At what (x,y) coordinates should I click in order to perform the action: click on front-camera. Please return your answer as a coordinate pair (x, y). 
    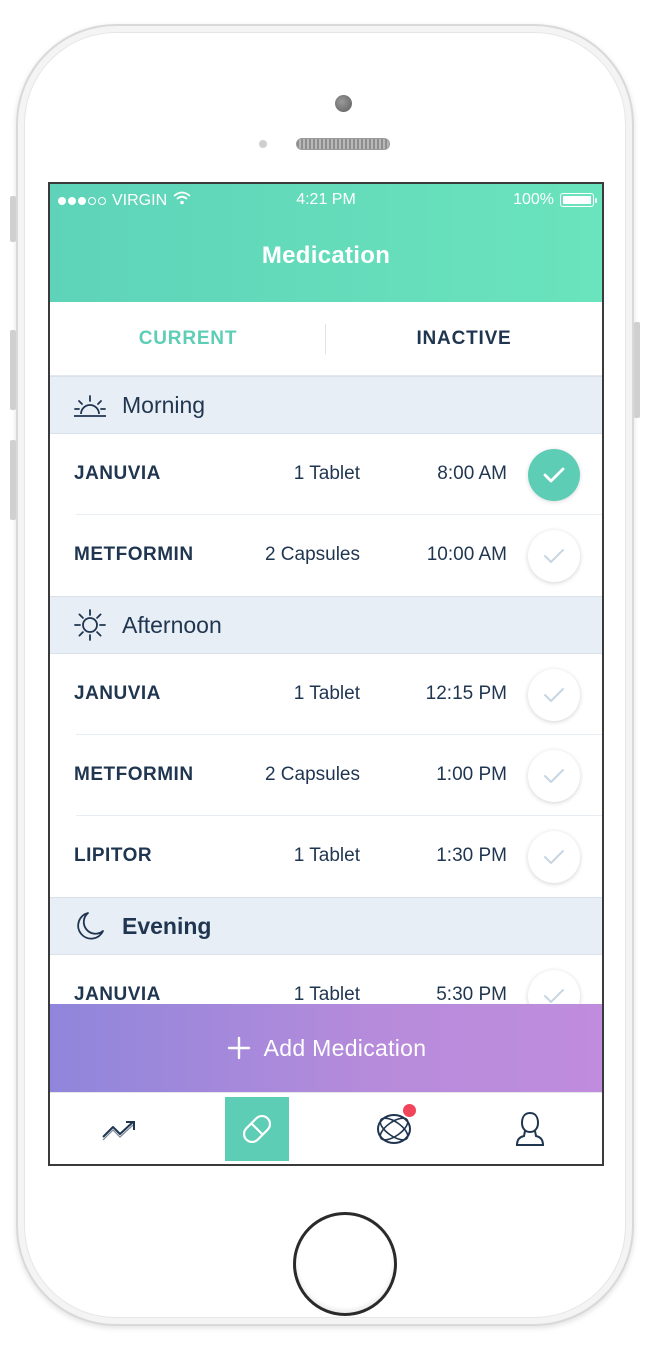
    Looking at the image, I should click on (343, 103).